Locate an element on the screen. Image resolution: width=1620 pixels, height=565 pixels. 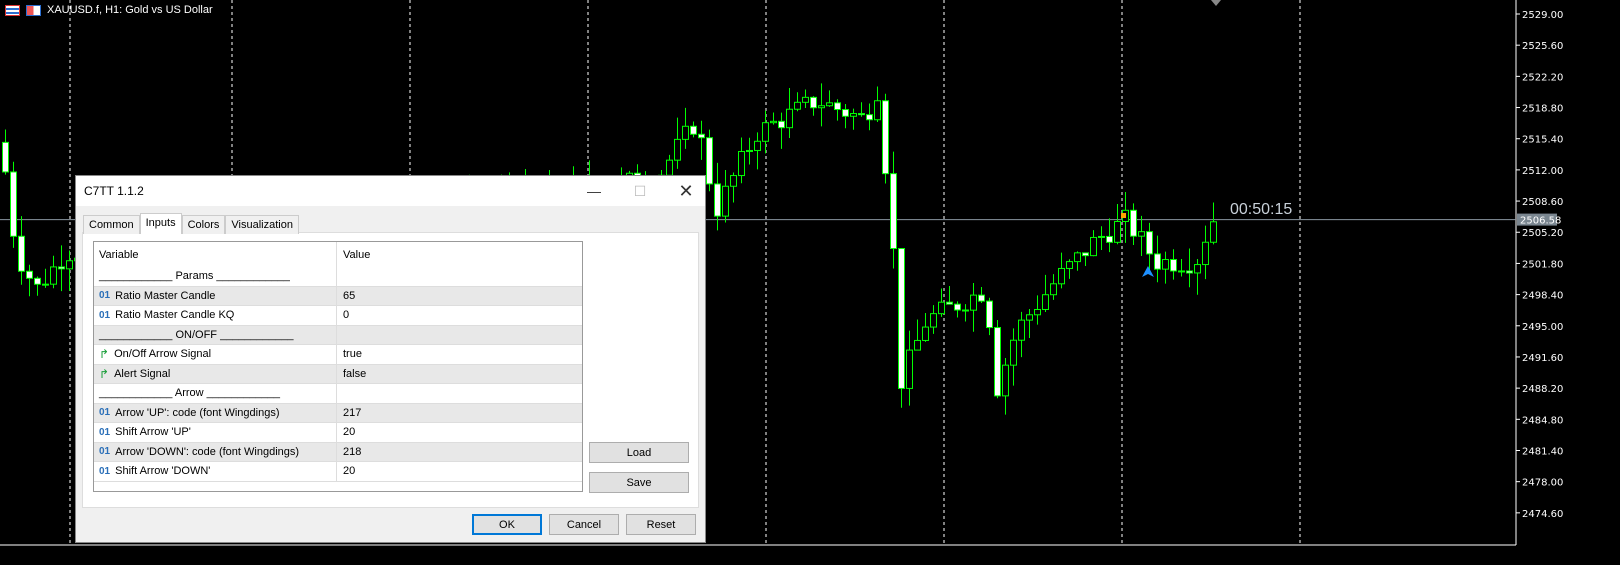
price-tick-label: 2495.00 is located at coordinates (1542, 327).